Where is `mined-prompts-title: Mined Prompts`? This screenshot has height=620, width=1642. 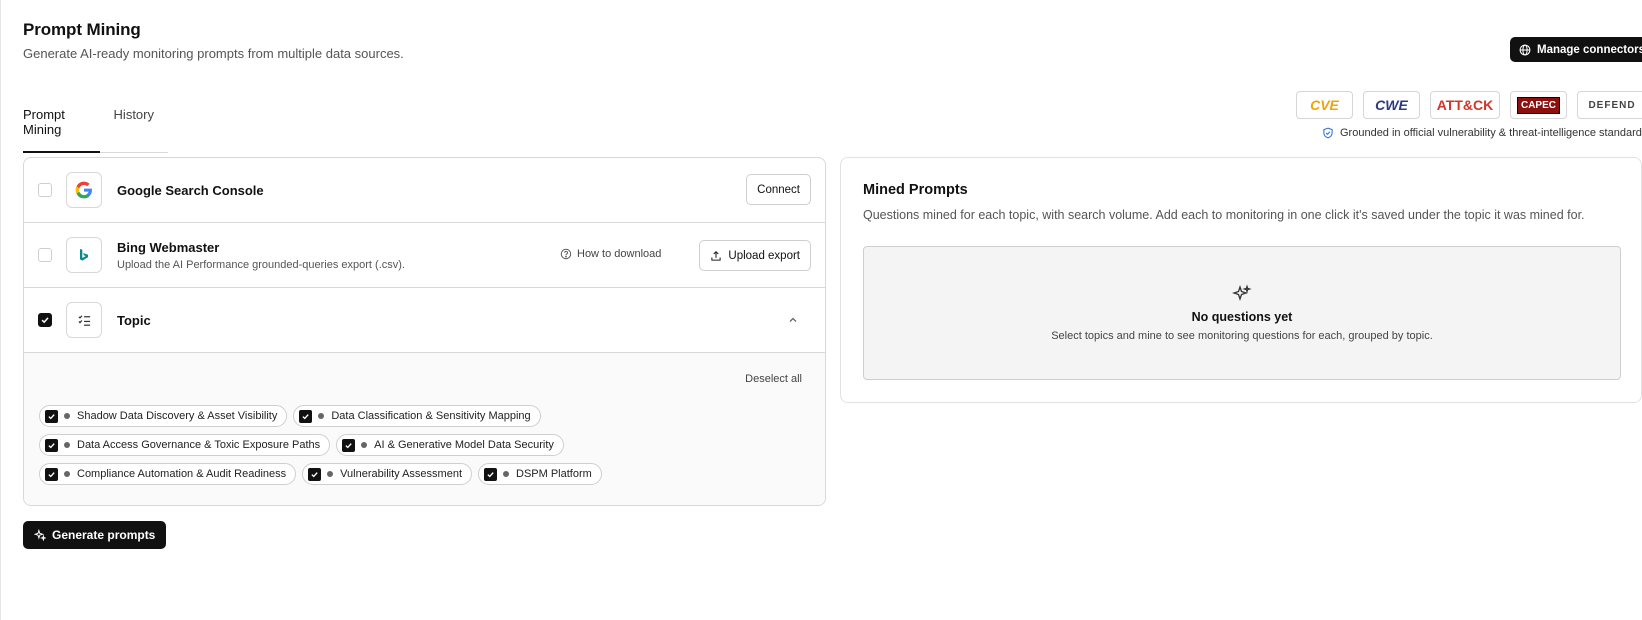
mined-prompts-title: Mined Prompts is located at coordinates (915, 190).